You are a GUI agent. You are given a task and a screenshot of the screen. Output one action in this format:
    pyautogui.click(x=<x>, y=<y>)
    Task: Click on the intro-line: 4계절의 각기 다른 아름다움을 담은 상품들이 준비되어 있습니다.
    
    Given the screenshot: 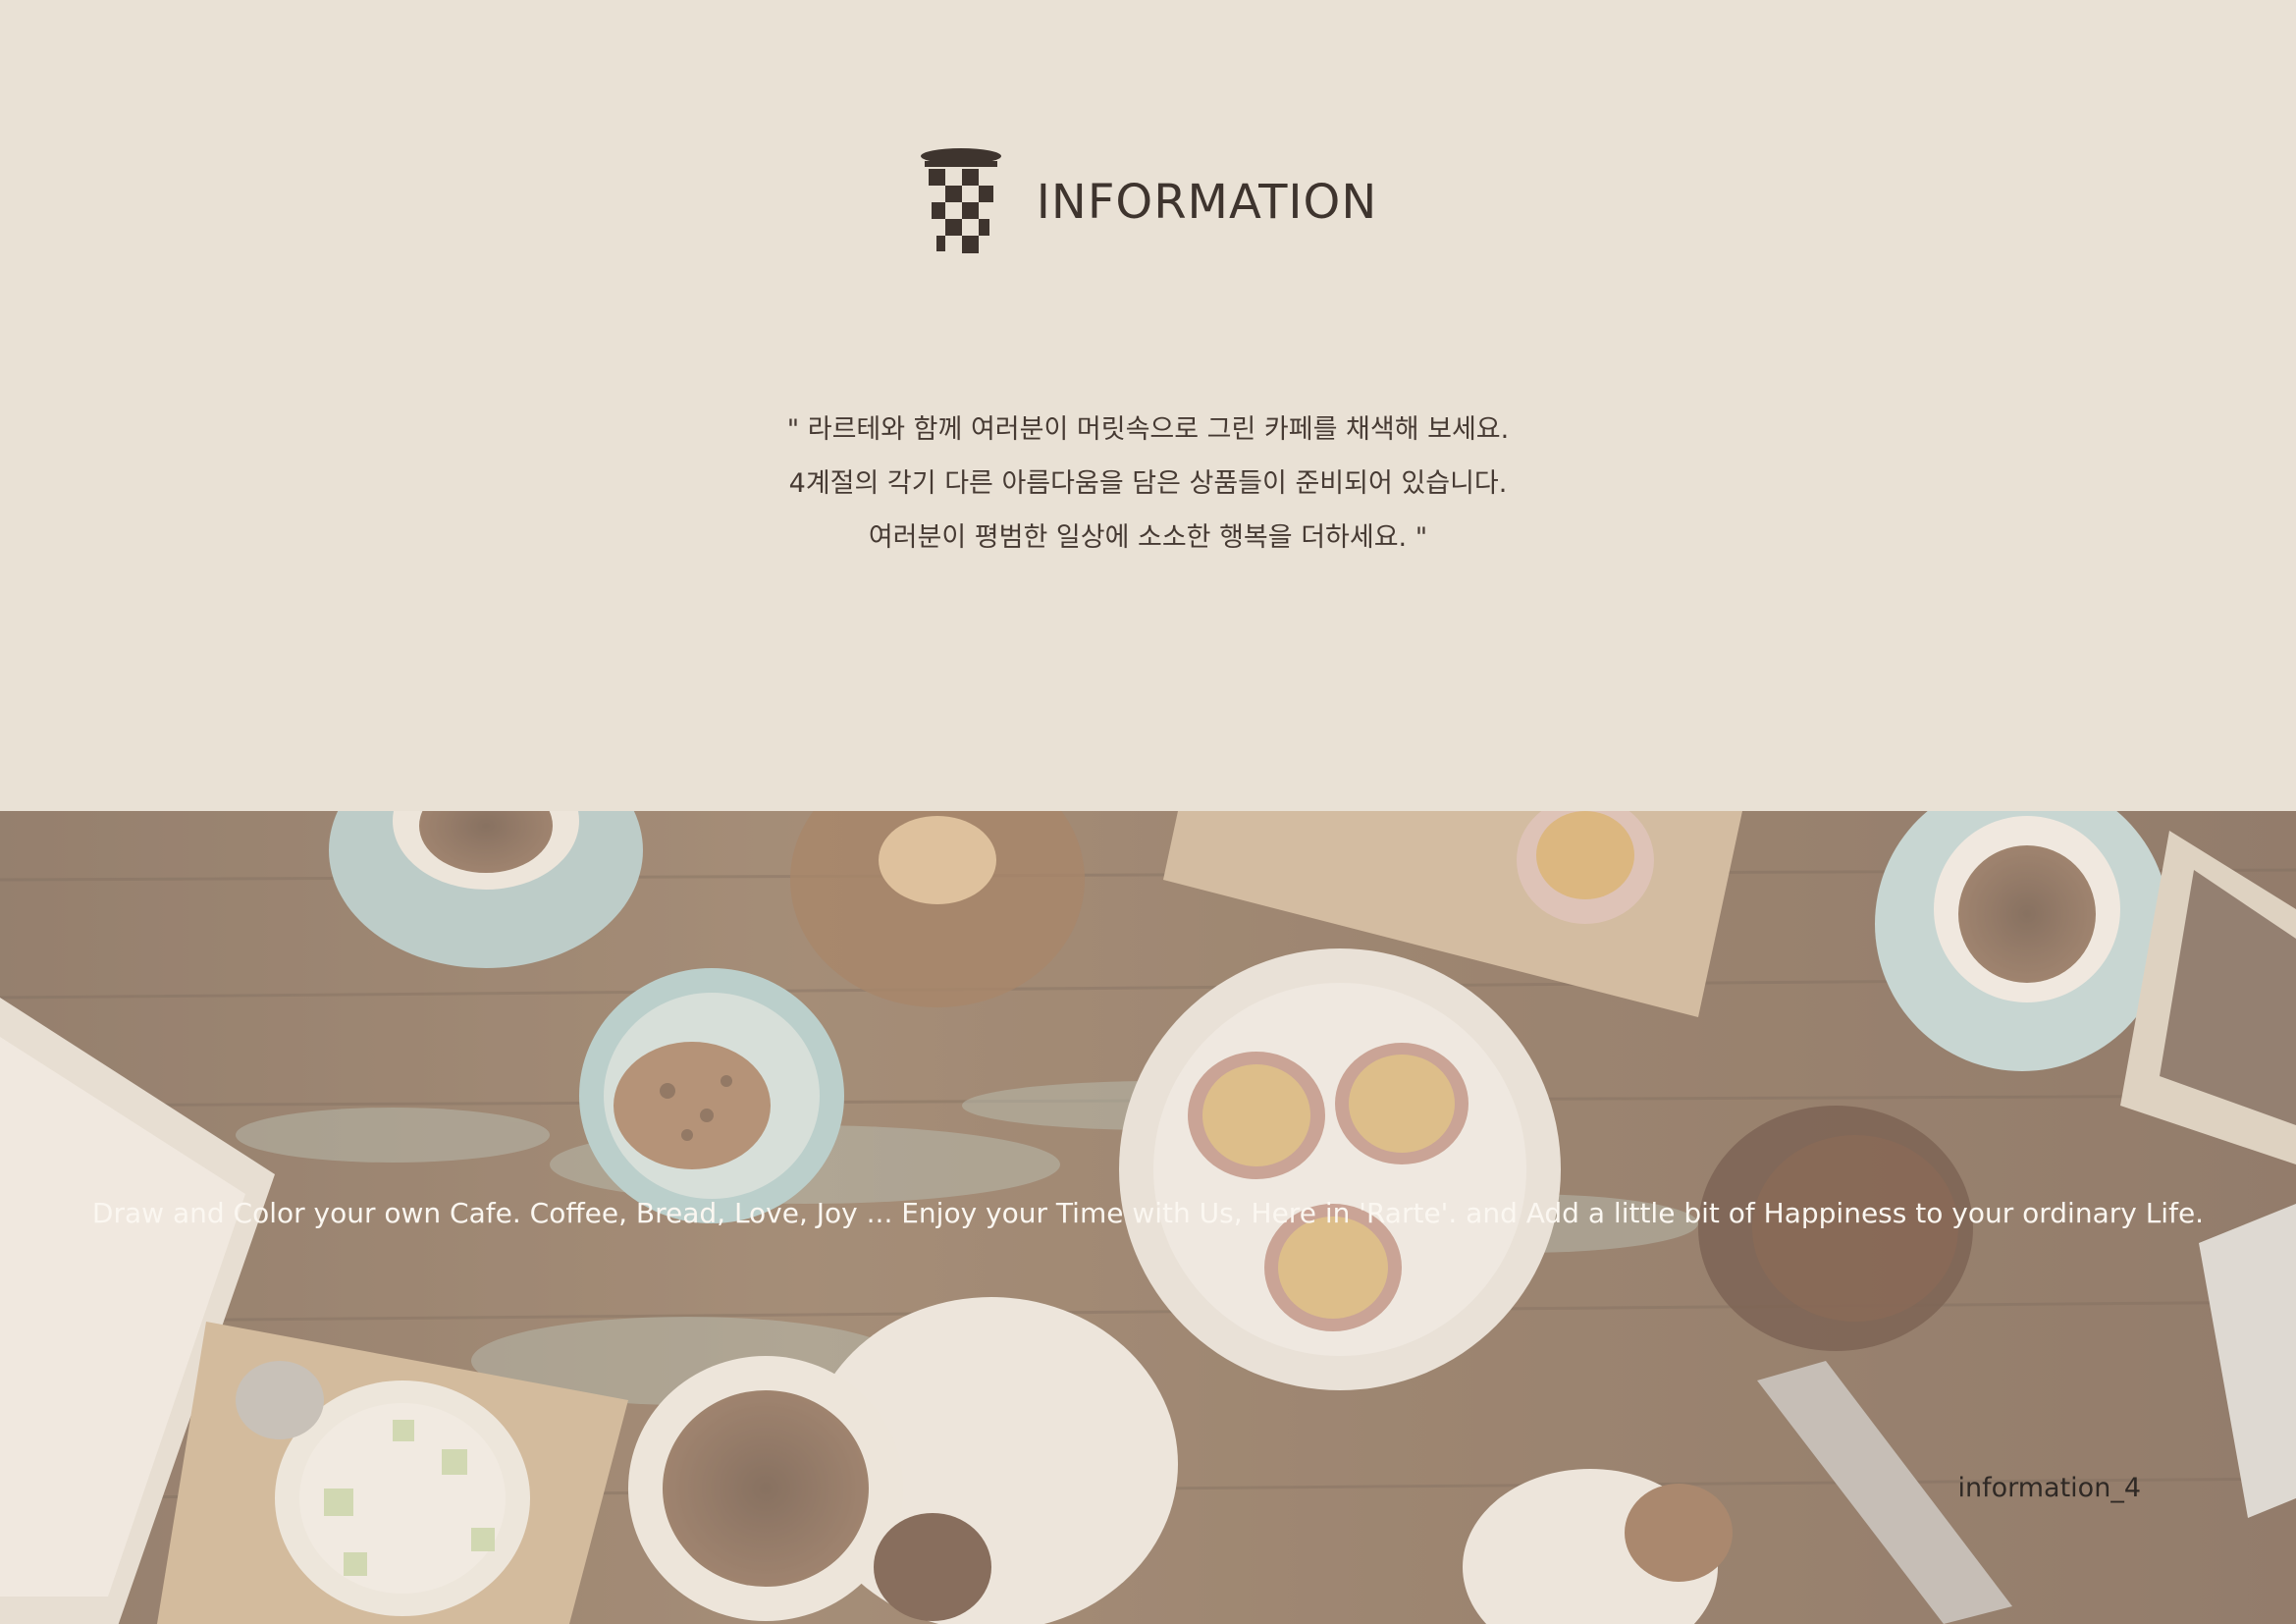 What is the action you would take?
    pyautogui.click(x=1148, y=483)
    